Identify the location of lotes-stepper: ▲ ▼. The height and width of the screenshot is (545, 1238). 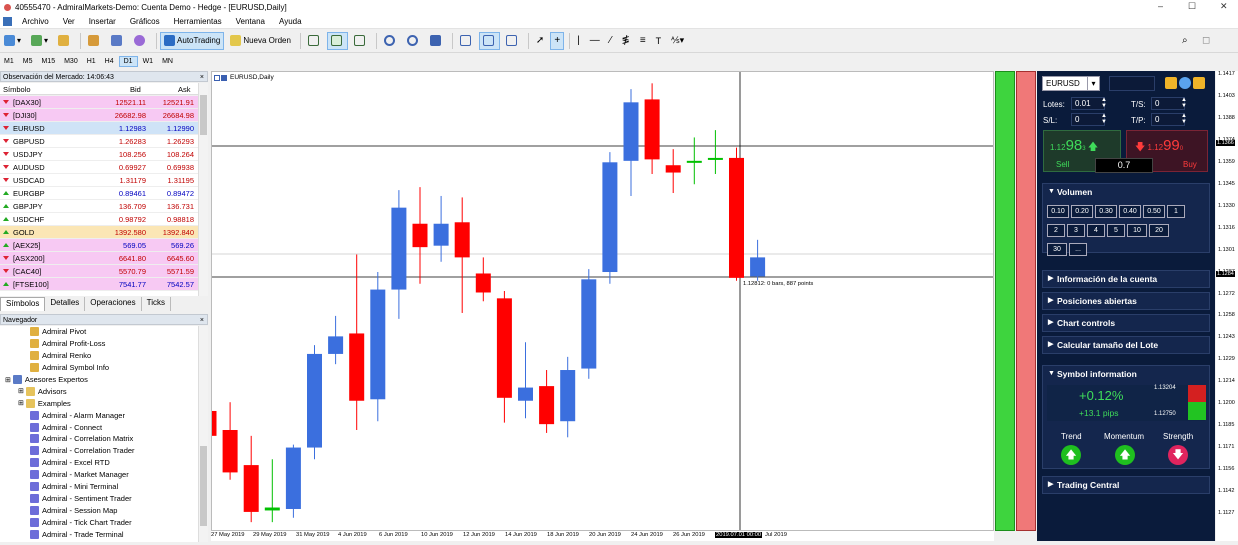
(1104, 103).